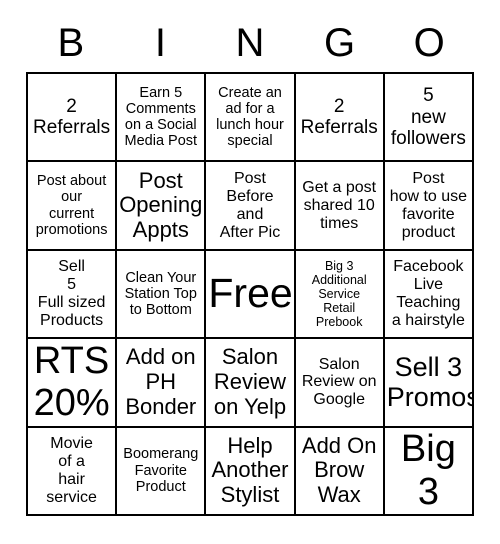  I want to click on bingo-cell-label: Big 3 Additional Service Retail Prebook, so click(339, 293).